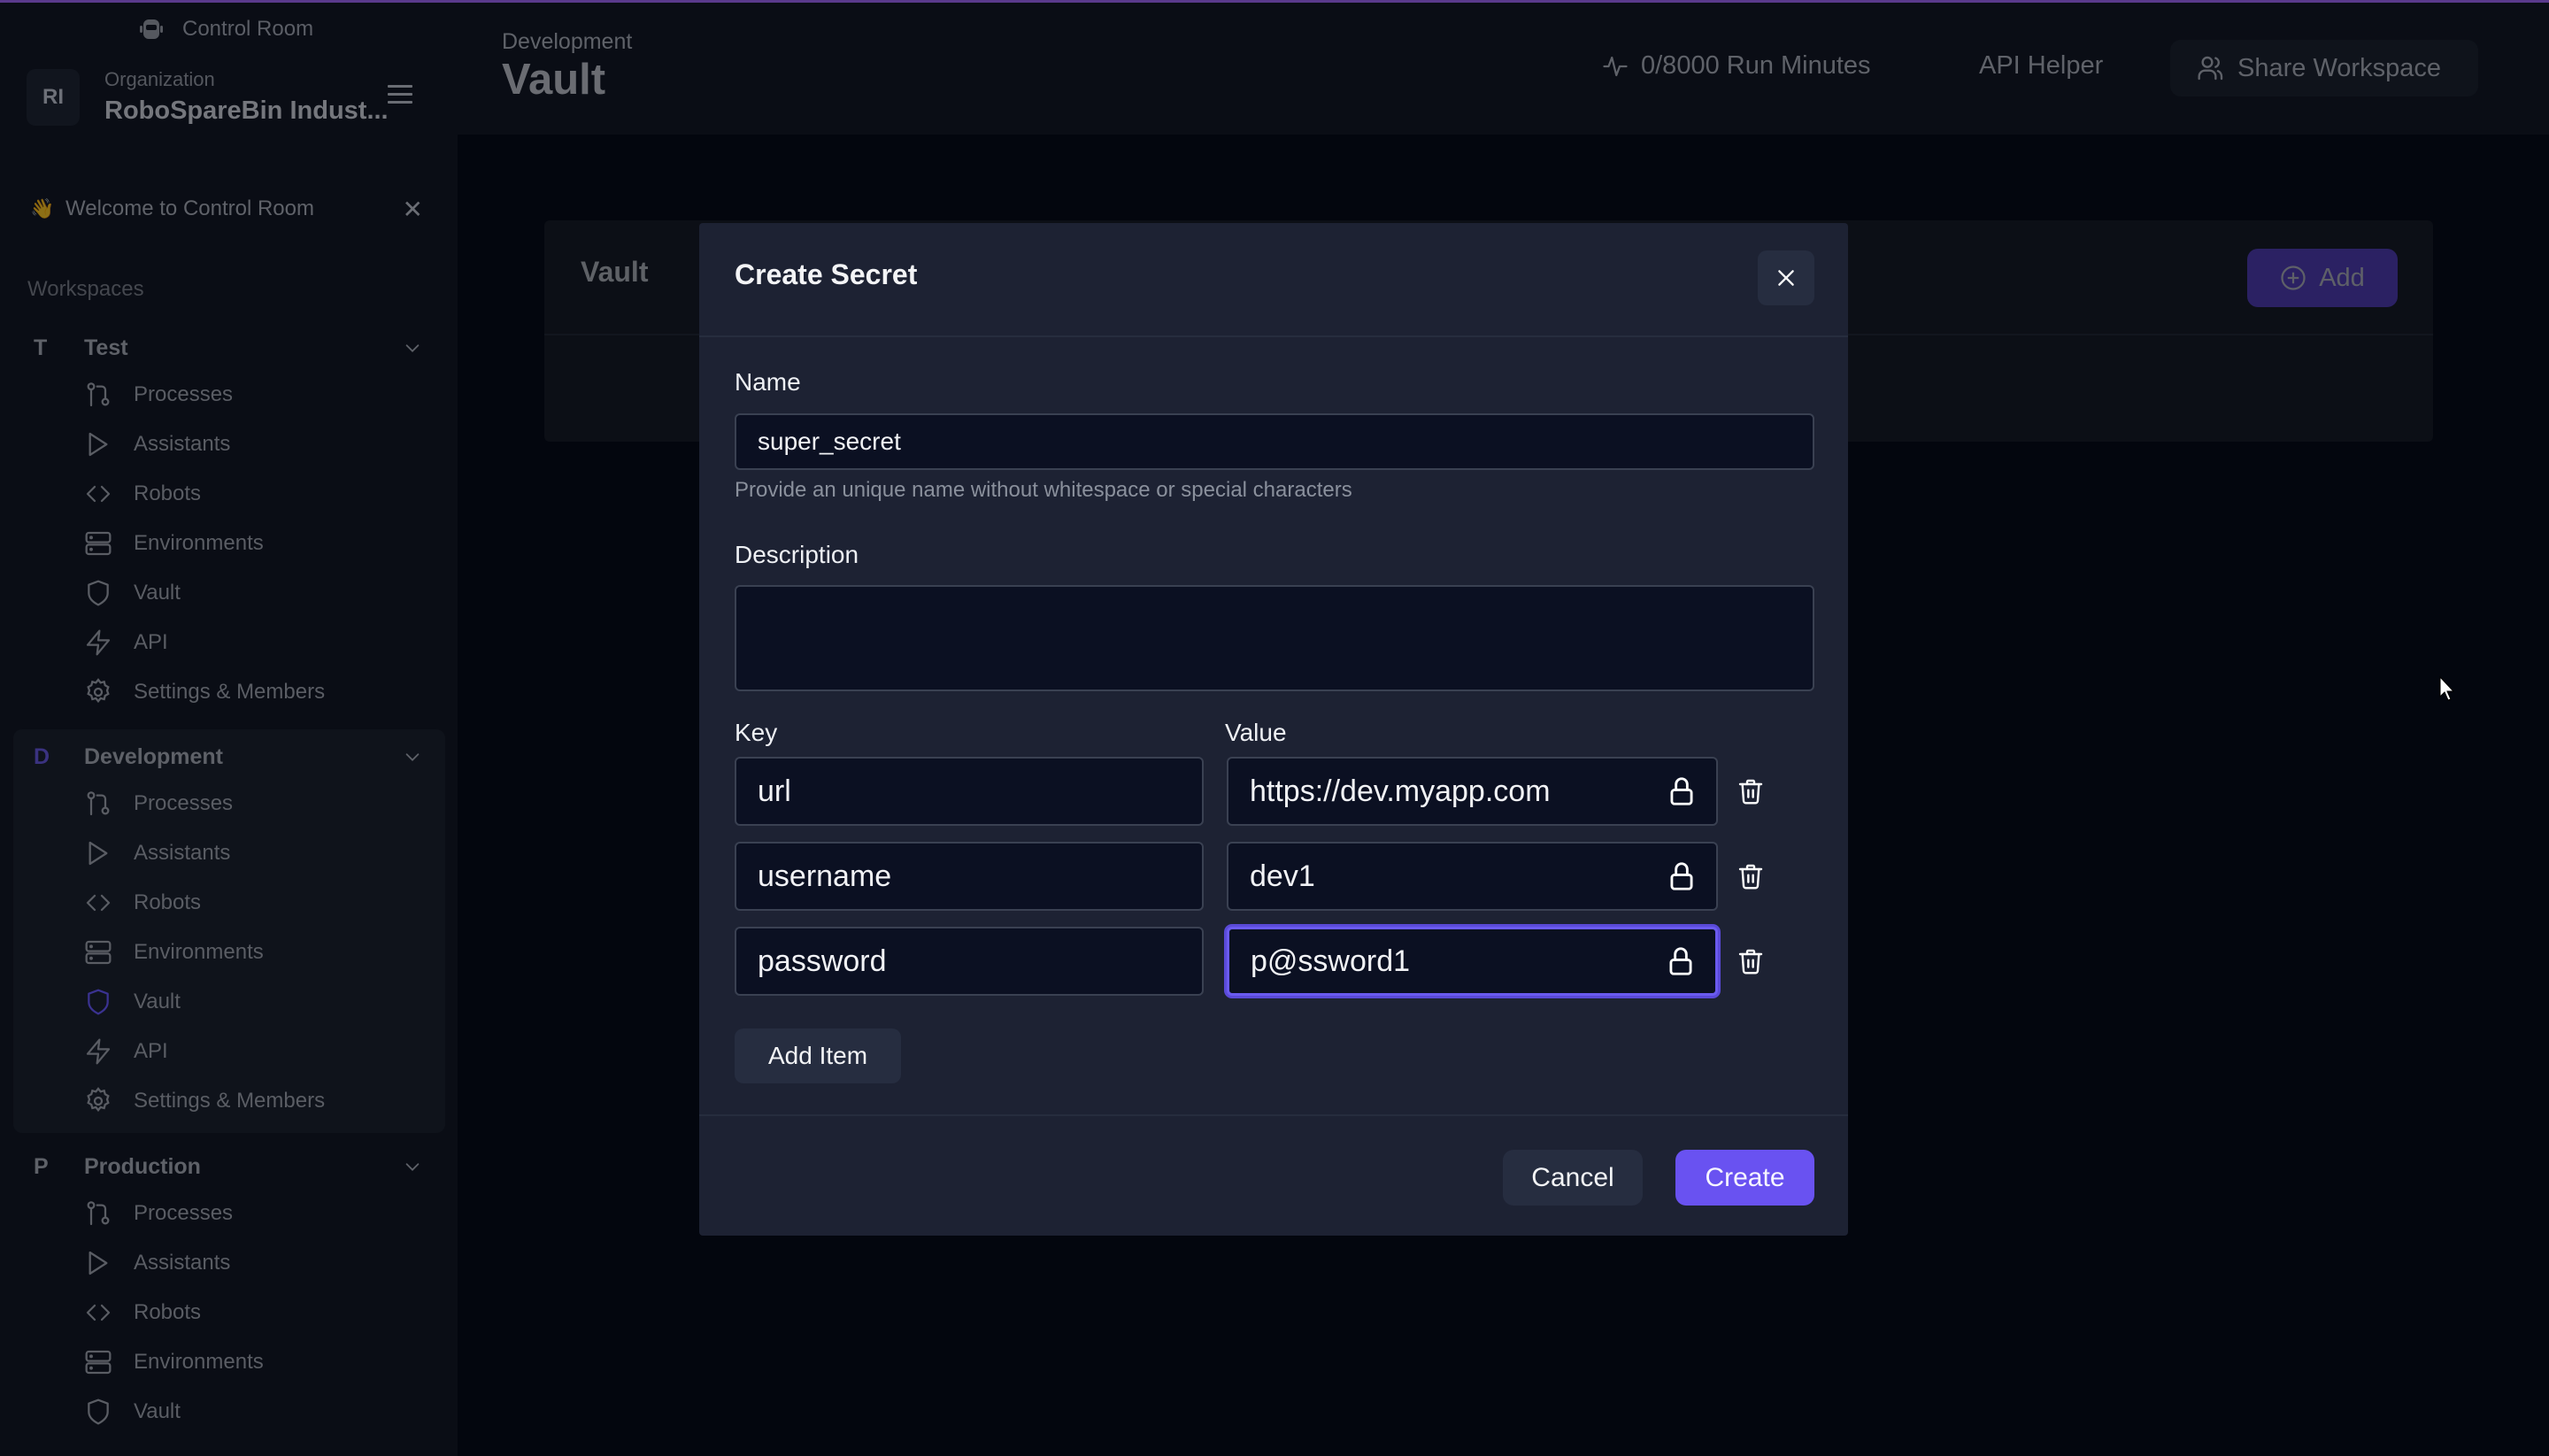 This screenshot has height=1456, width=2549. Describe the element at coordinates (54, 97) in the screenshot. I see `org-avatar: RI` at that location.